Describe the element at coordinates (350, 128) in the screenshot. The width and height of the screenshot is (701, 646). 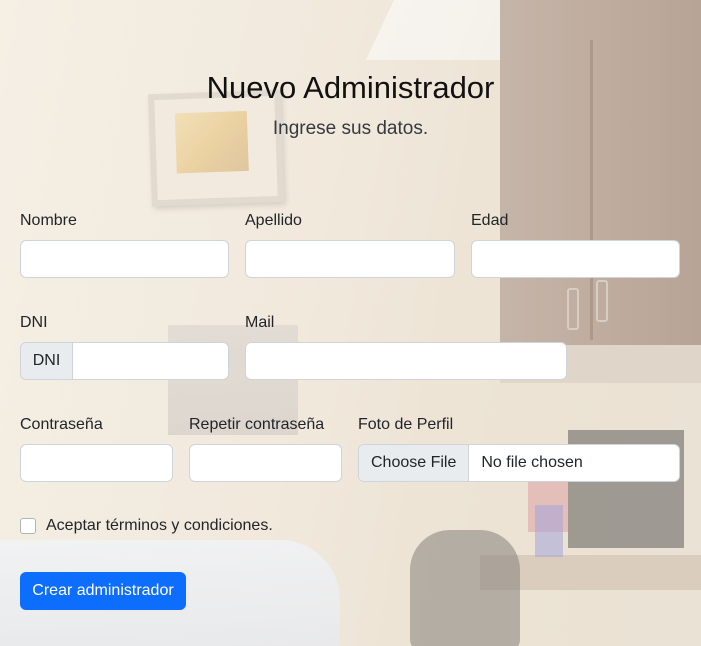
I see `page-subtitle: Ingrese sus datos.` at that location.